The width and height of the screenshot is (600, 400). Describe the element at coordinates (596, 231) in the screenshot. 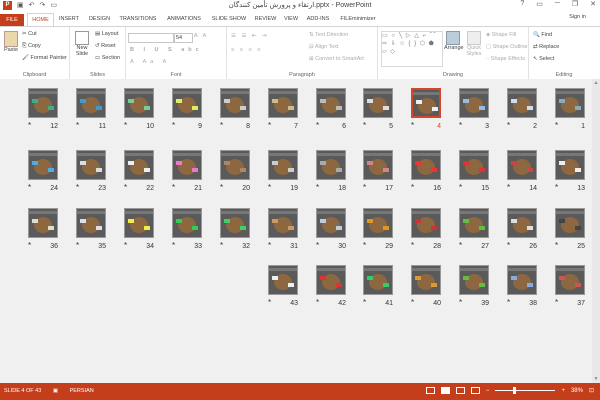

I see `vertical-scrollbar: ▲ ▼` at that location.